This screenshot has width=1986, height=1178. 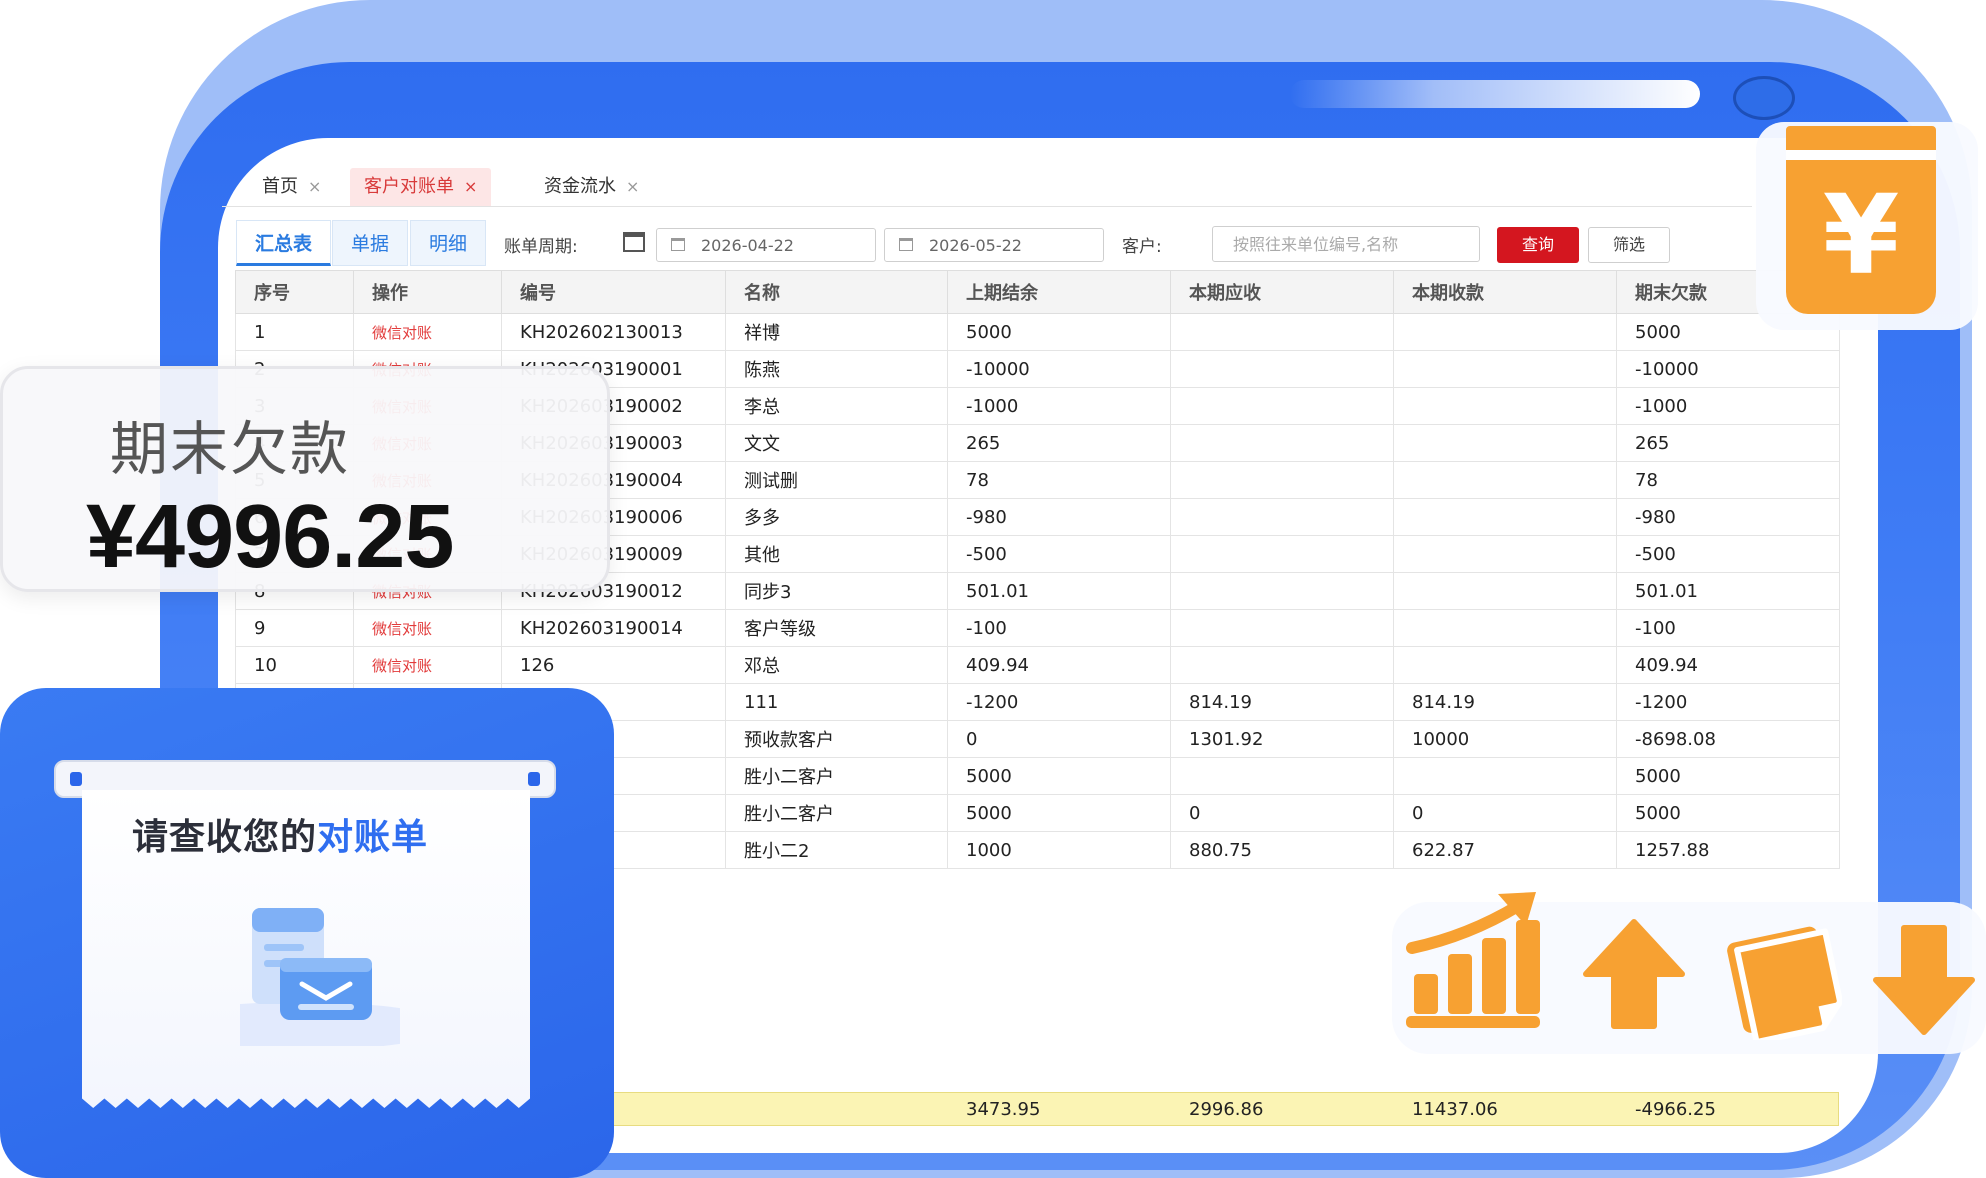 I want to click on filter-button: 筛选, so click(x=1629, y=245).